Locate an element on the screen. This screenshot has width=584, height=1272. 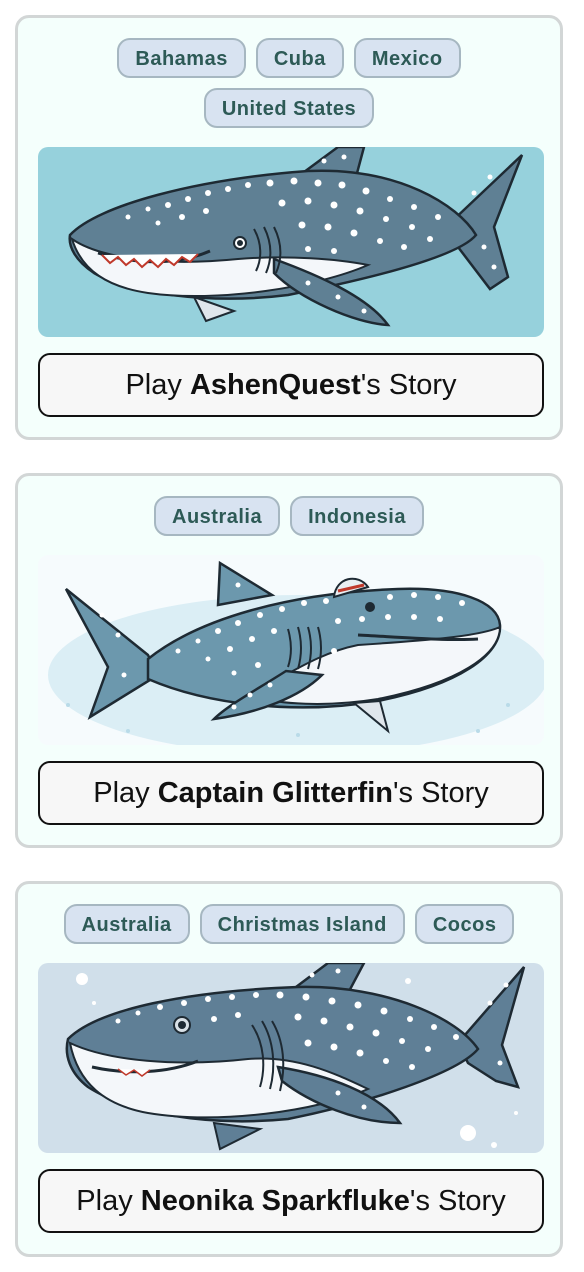
country-tag-indonesia: Indonesia is located at coordinates (357, 516).